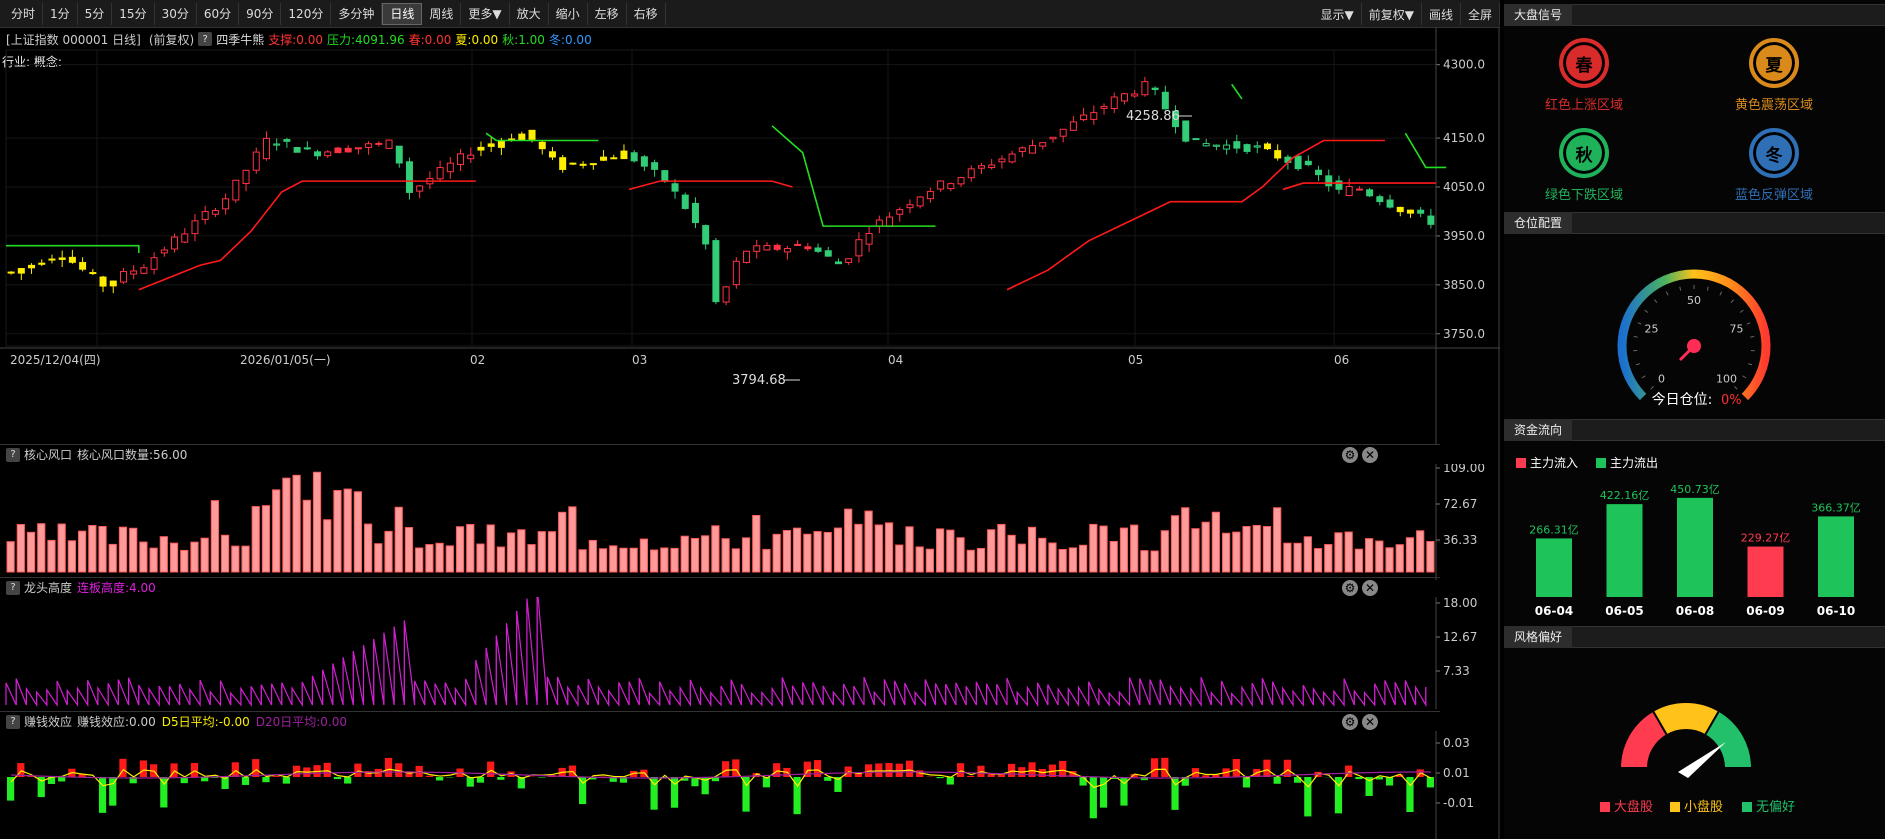  Describe the element at coordinates (260, 13) in the screenshot. I see `period-button-6: 90分` at that location.